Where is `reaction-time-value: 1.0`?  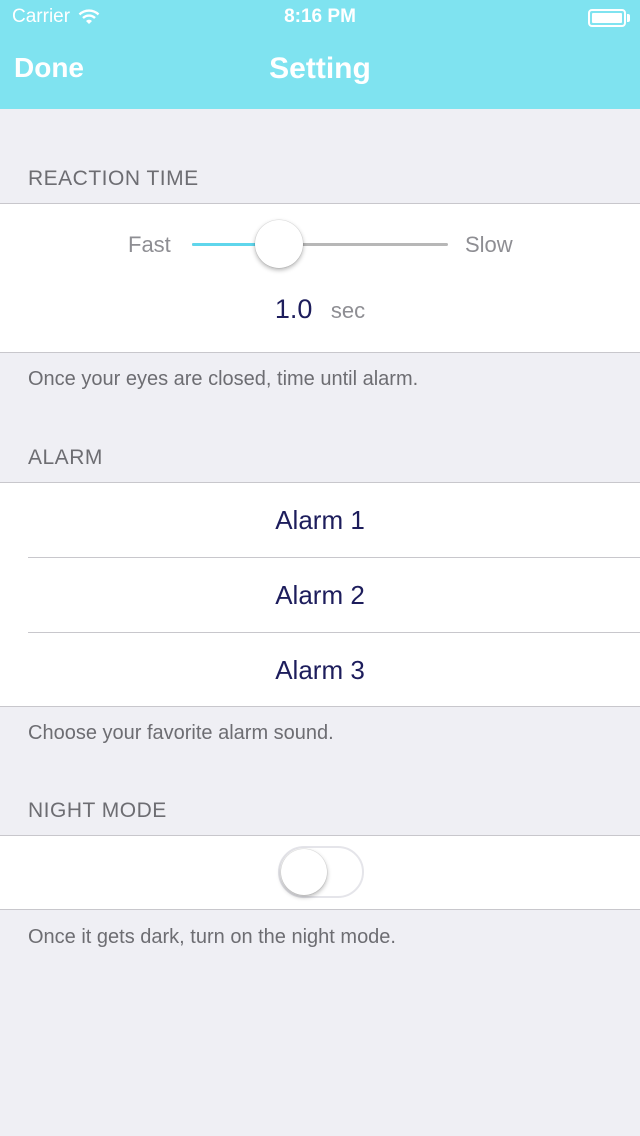 reaction-time-value: 1.0 is located at coordinates (293, 309).